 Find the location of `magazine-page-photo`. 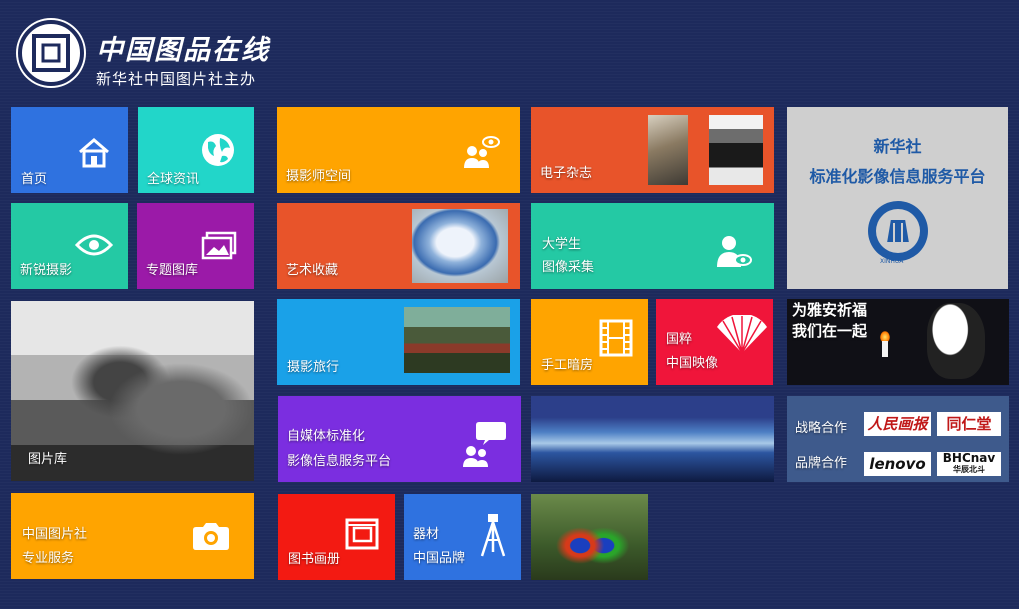

magazine-page-photo is located at coordinates (736, 150).